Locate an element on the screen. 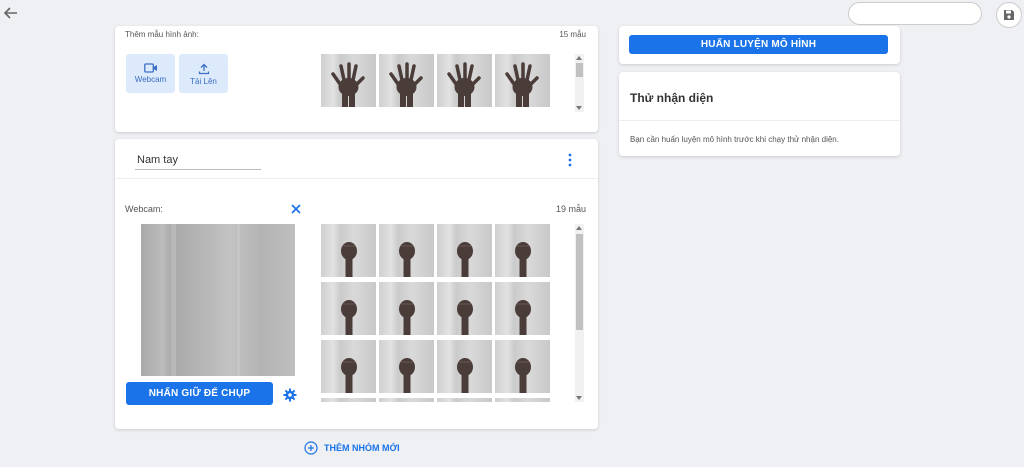 This screenshot has height=467, width=1024. video-camera-icon is located at coordinates (150, 68).